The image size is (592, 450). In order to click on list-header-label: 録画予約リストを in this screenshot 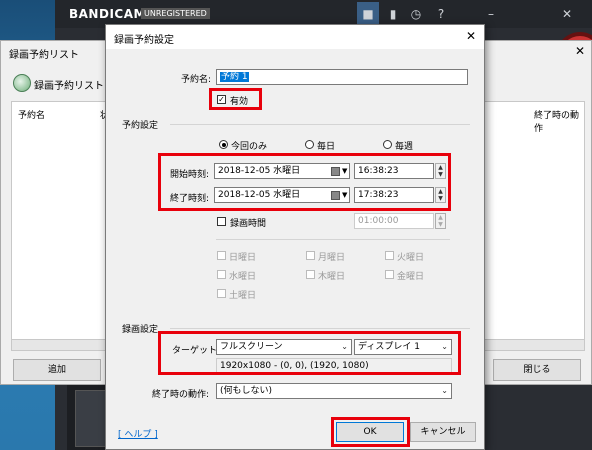, I will do `click(74, 86)`.